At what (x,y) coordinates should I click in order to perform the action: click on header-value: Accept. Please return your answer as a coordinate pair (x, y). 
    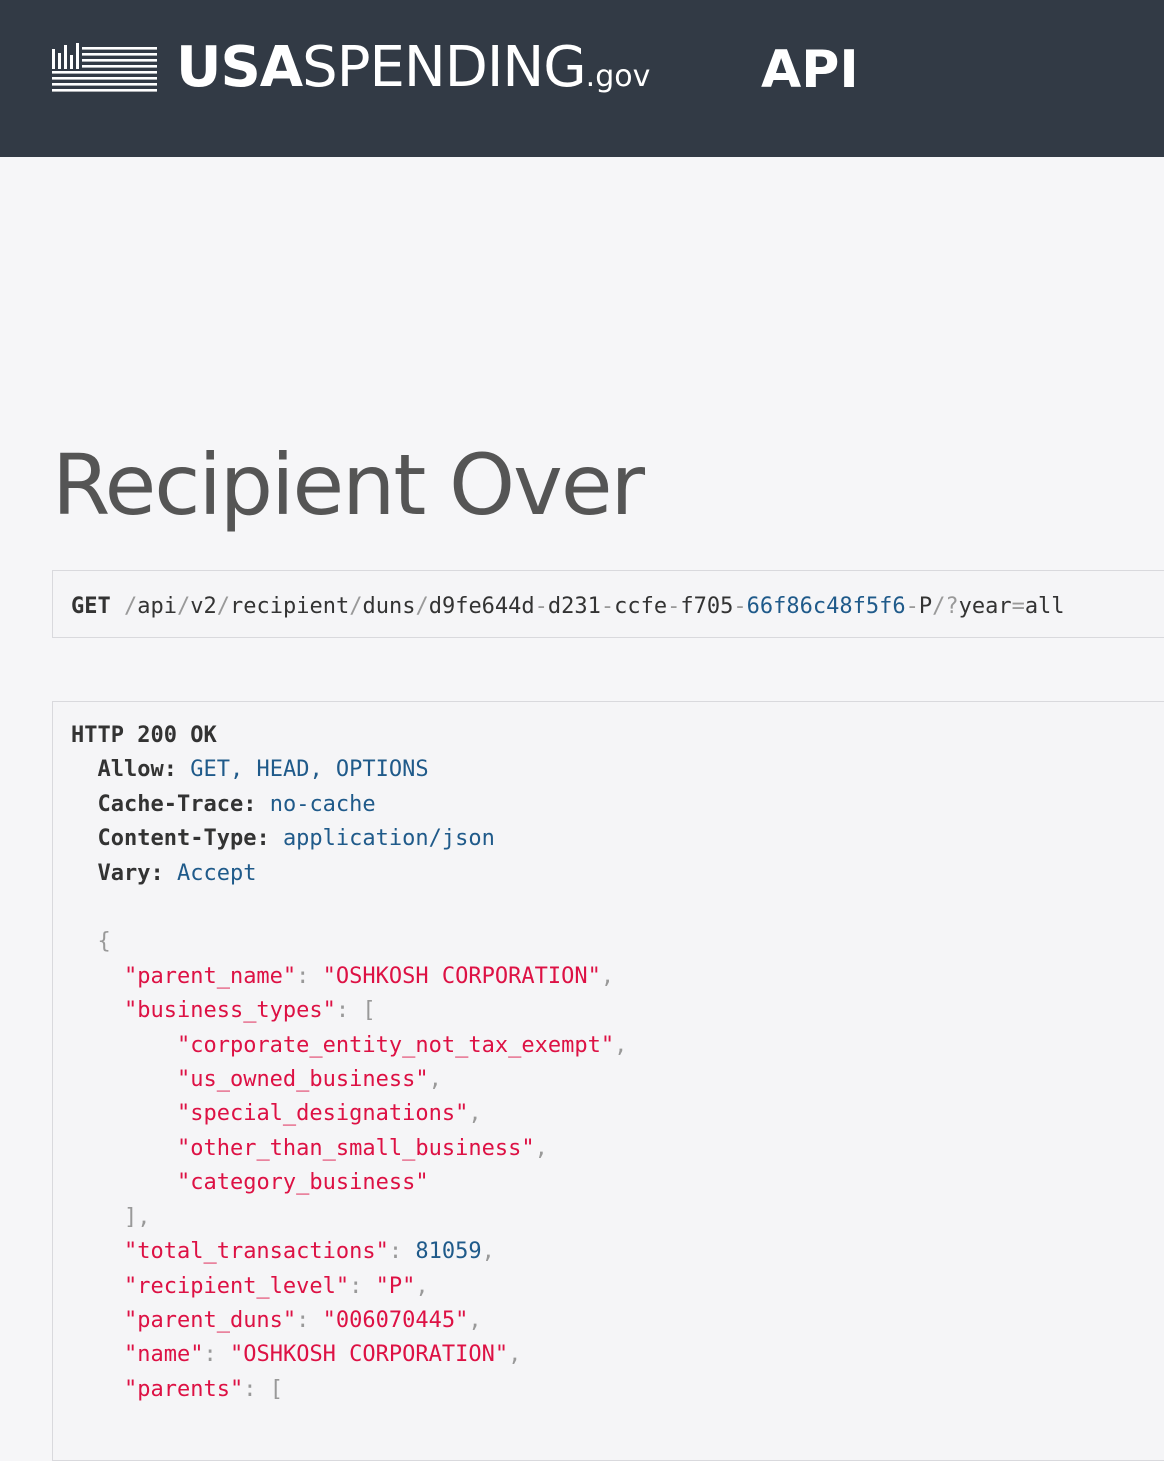
    Looking at the image, I should click on (216, 873).